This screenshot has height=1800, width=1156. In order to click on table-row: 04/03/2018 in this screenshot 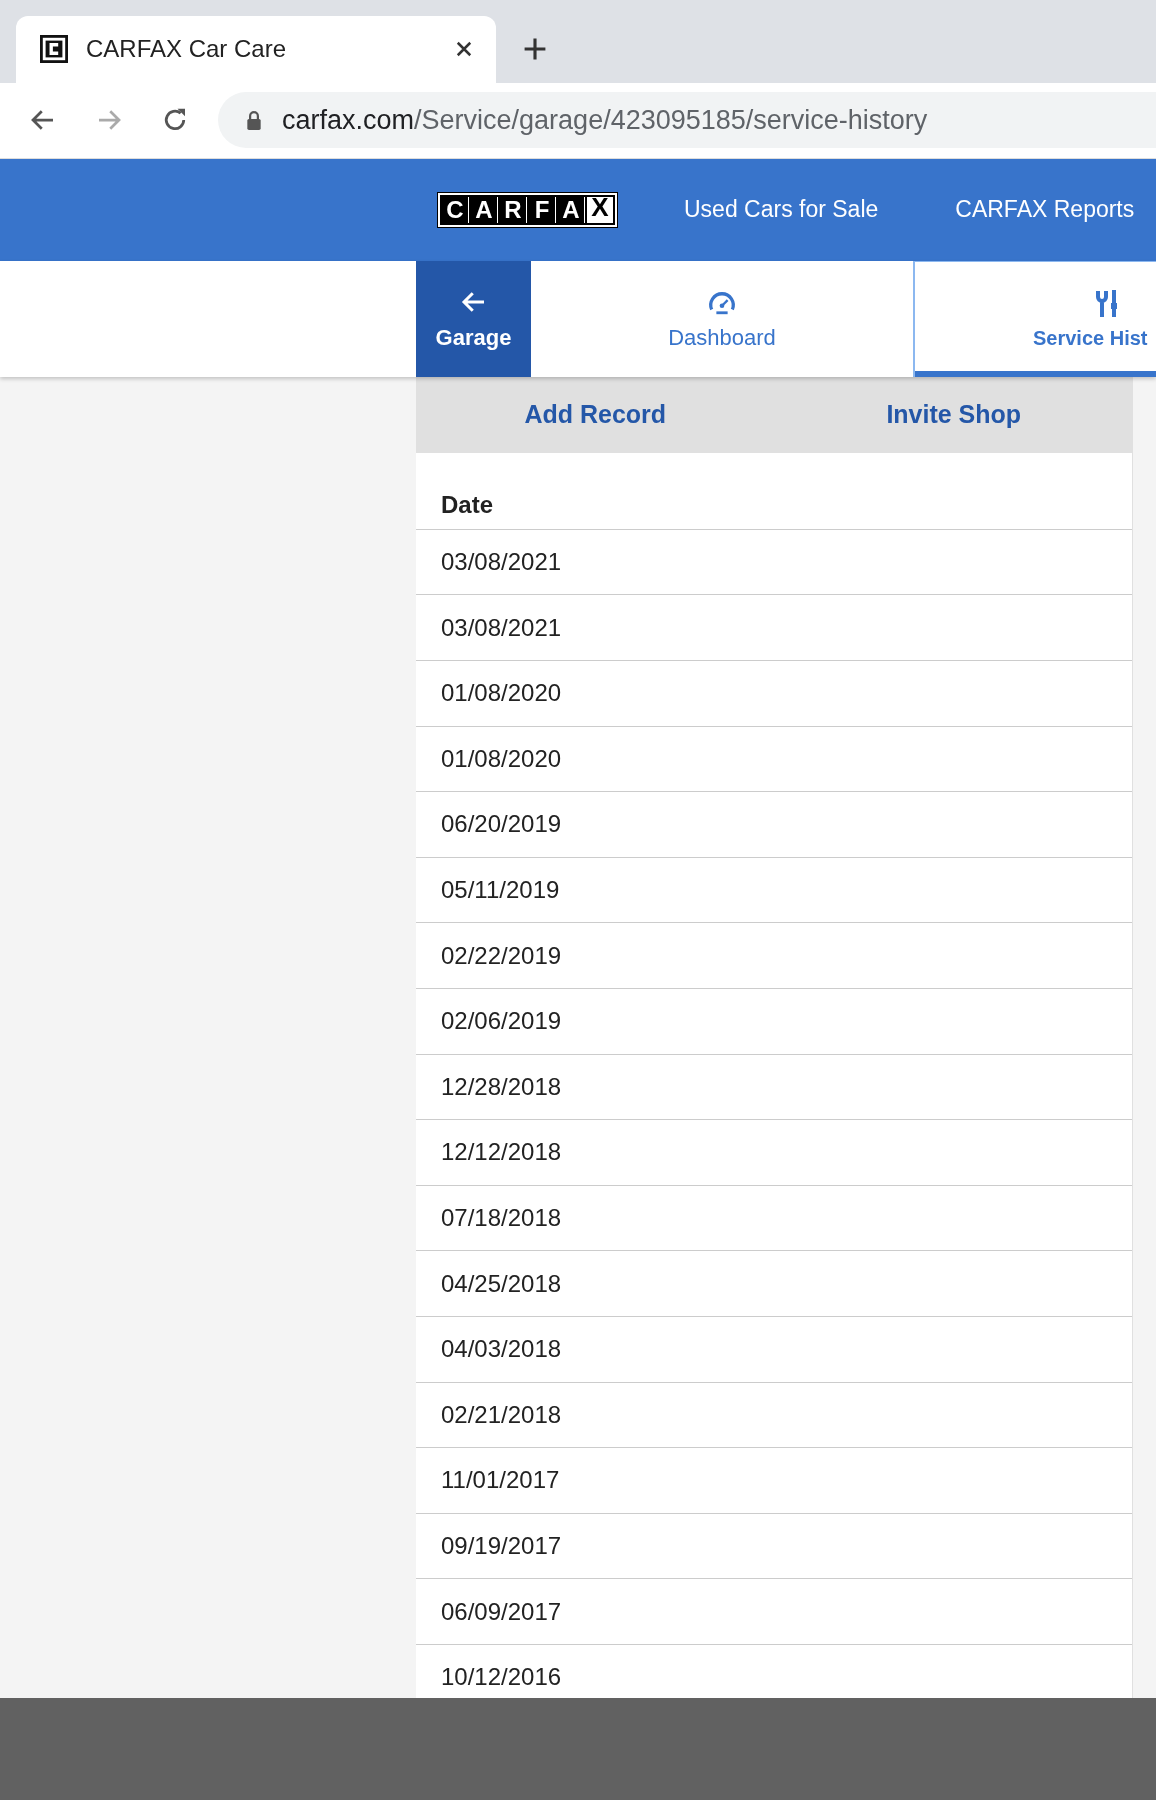, I will do `click(774, 1349)`.